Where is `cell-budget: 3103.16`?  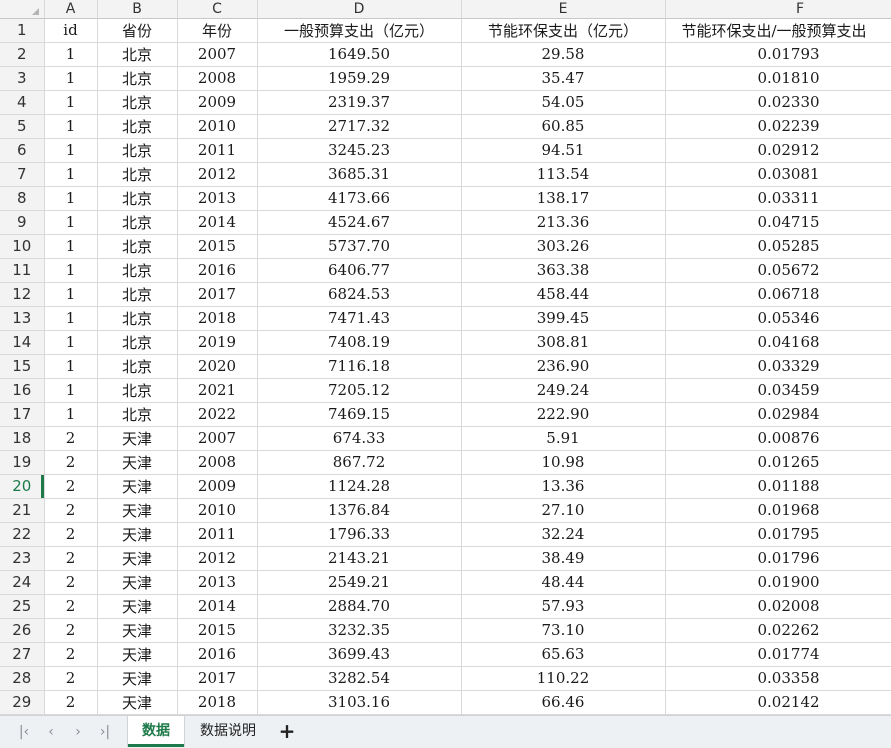 cell-budget: 3103.16 is located at coordinates (359, 702).